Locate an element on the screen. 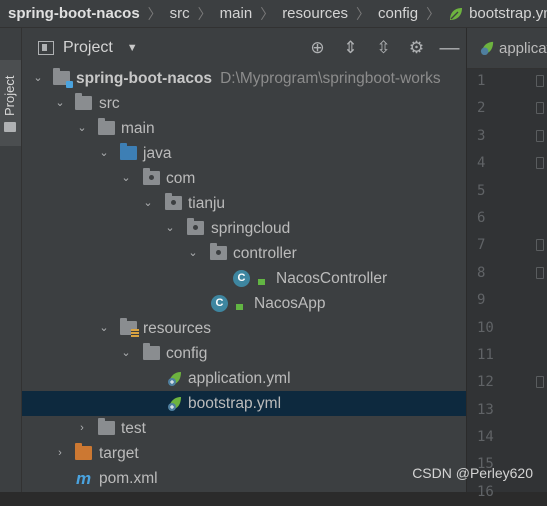 Image resolution: width=547 pixels, height=506 pixels. line-number: 4 is located at coordinates (507, 163).